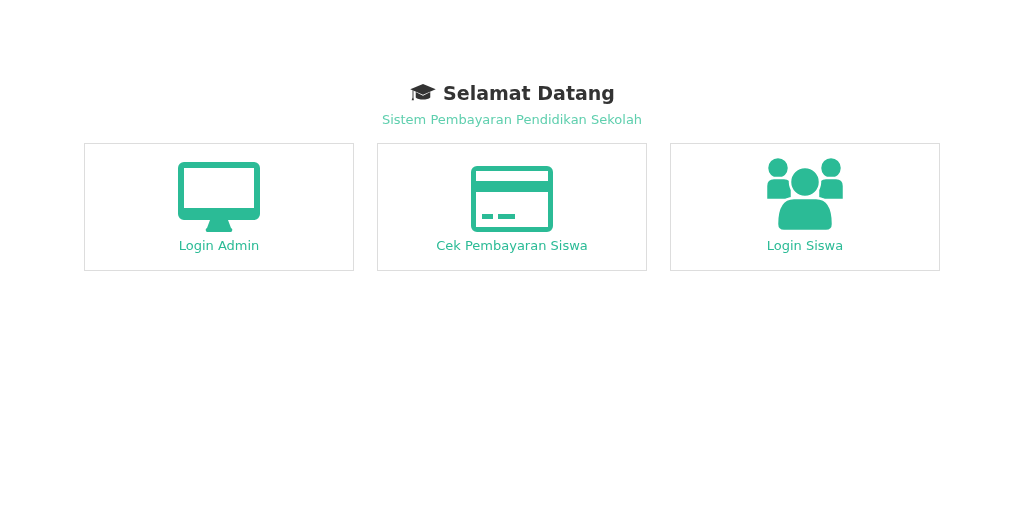 Image resolution: width=1024 pixels, height=519 pixels. I want to click on monitor-icon, so click(219, 197).